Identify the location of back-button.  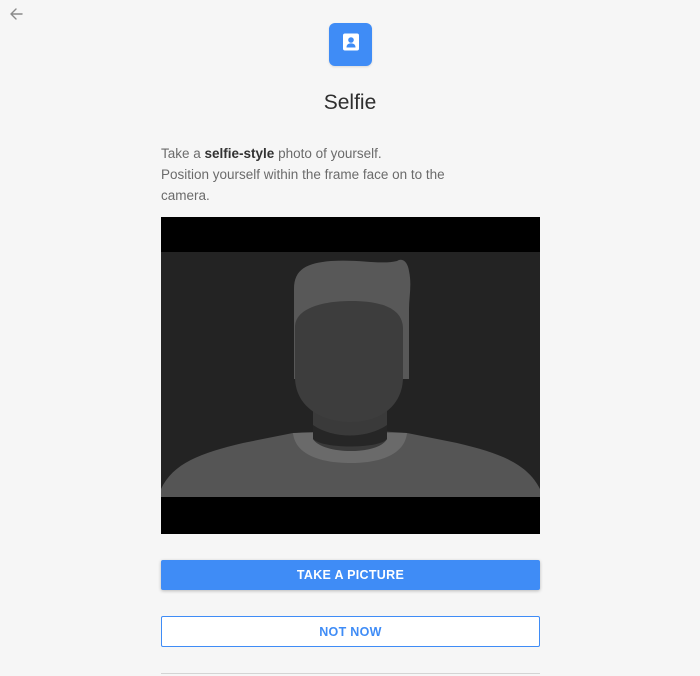
(16, 16).